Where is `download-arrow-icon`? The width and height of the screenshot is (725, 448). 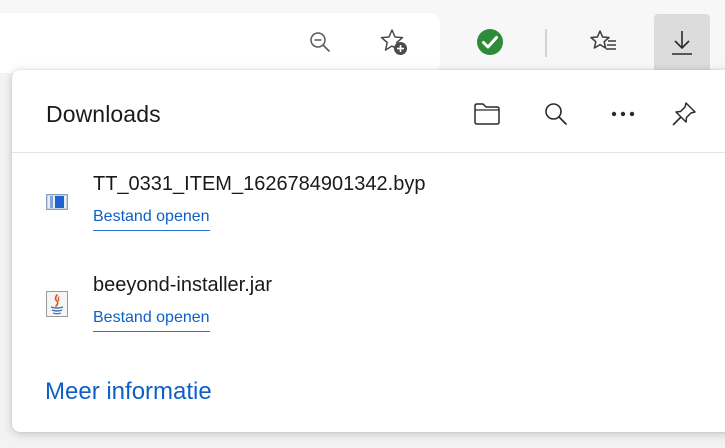
download-arrow-icon is located at coordinates (682, 43).